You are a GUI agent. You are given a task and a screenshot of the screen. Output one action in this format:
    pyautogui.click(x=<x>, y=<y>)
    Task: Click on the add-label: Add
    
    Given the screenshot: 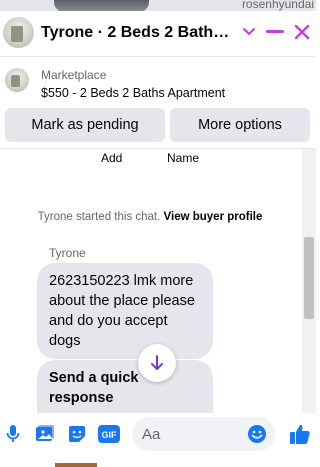 What is the action you would take?
    pyautogui.click(x=112, y=158)
    